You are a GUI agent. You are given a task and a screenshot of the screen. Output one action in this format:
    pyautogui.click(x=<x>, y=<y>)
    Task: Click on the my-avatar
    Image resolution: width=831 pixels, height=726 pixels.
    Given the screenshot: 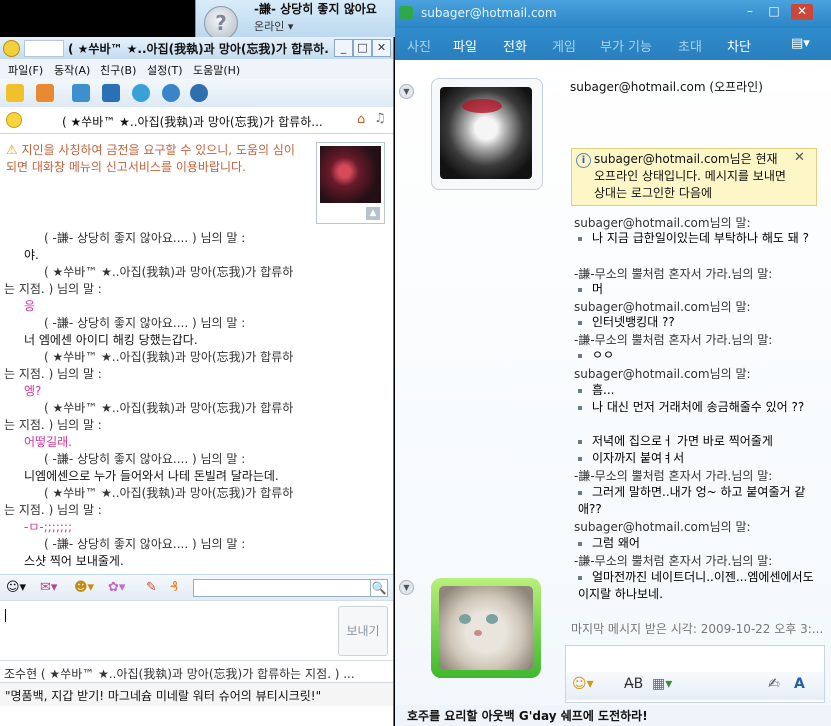 What is the action you would take?
    pyautogui.click(x=486, y=628)
    